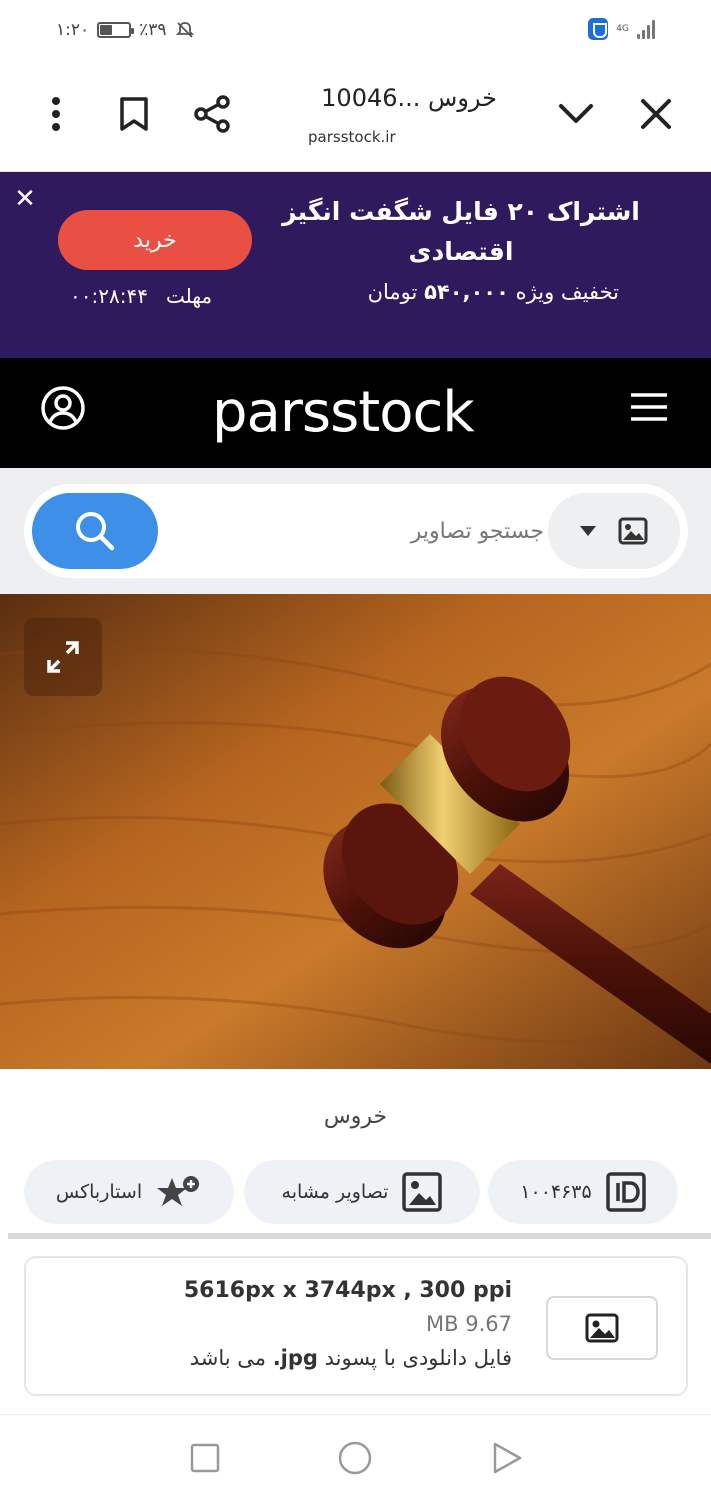 Image resolution: width=711 pixels, height=1500 pixels. Describe the element at coordinates (63, 408) in the screenshot. I see `user-account-icon` at that location.